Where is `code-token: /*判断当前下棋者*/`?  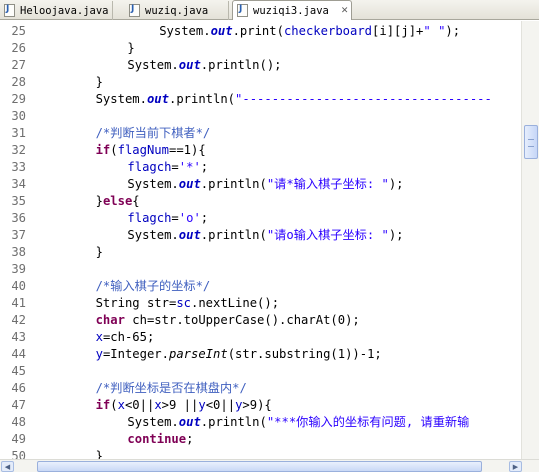
code-token: /*判断当前下棋者*/ is located at coordinates (153, 133).